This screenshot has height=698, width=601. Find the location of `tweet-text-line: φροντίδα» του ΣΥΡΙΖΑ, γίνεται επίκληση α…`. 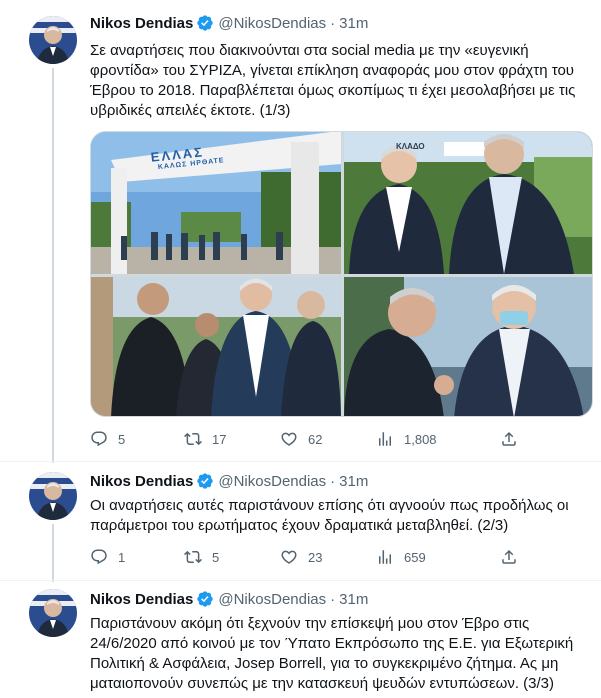

tweet-text-line: φροντίδα» του ΣΥΡΙΖΑ, γίνεται επίκληση α… is located at coordinates (332, 70).